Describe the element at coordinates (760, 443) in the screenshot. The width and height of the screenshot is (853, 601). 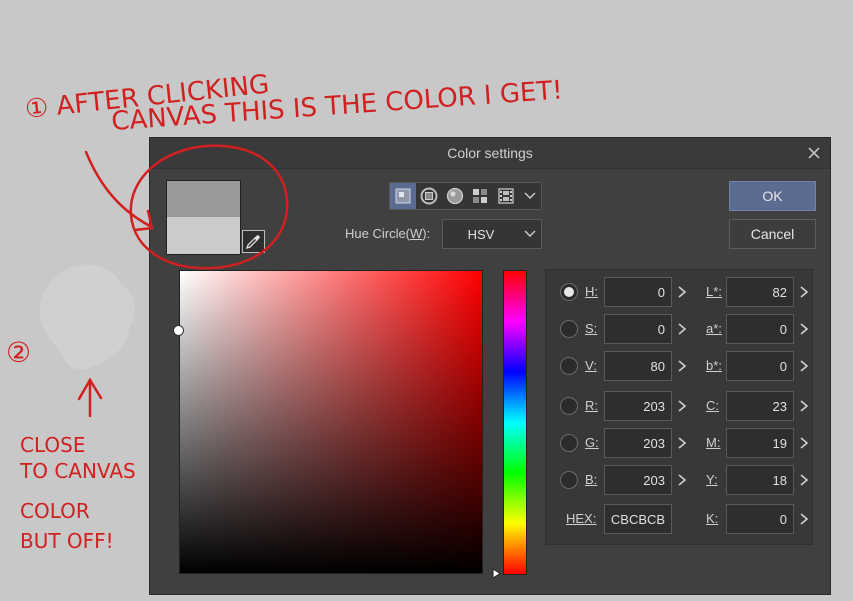
I see `input-m: 19` at that location.